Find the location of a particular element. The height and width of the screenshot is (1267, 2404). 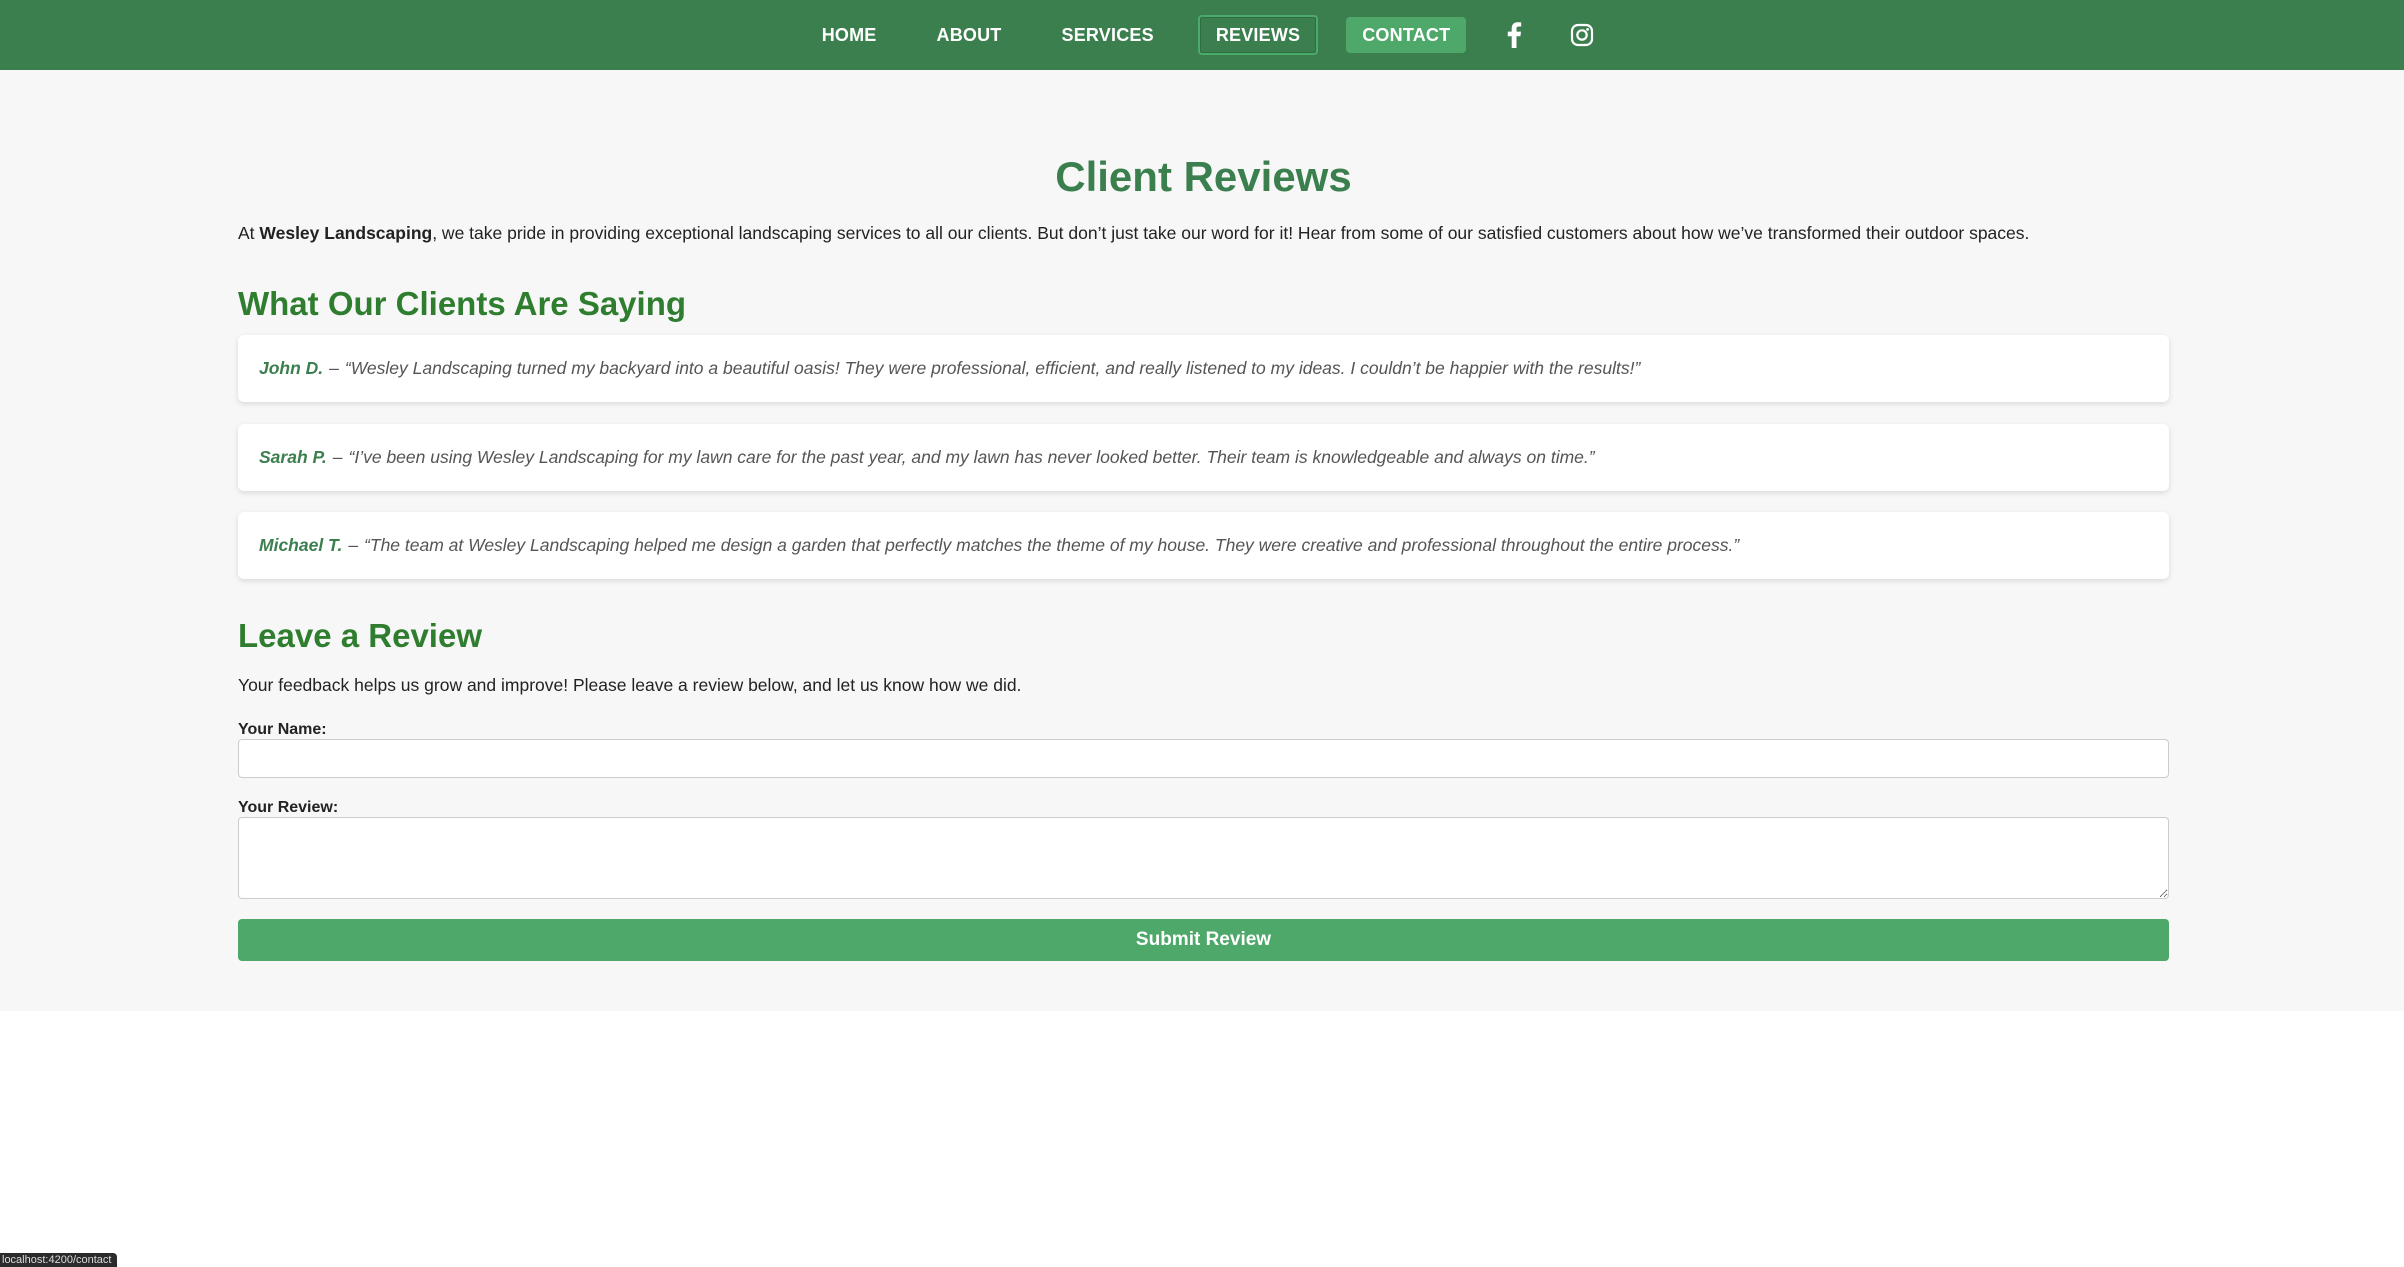

reviewer-name: John D. is located at coordinates (291, 368).